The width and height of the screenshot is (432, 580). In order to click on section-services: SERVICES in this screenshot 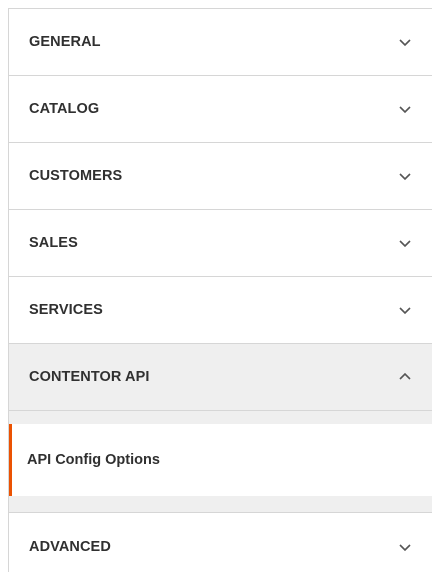, I will do `click(220, 310)`.